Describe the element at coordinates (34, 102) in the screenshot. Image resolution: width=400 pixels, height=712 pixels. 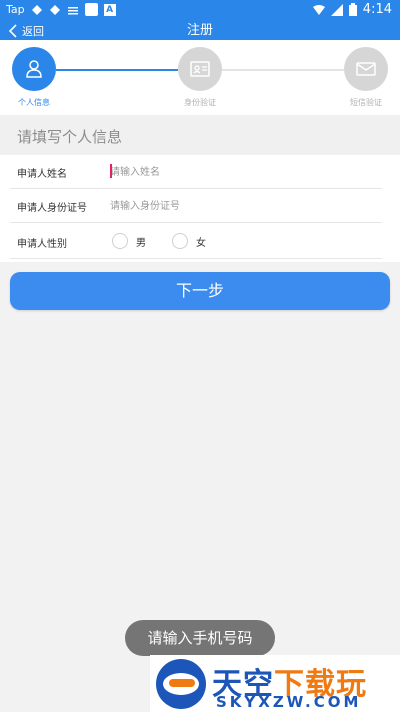
I see `step-label-personal-info: 个人信息` at that location.